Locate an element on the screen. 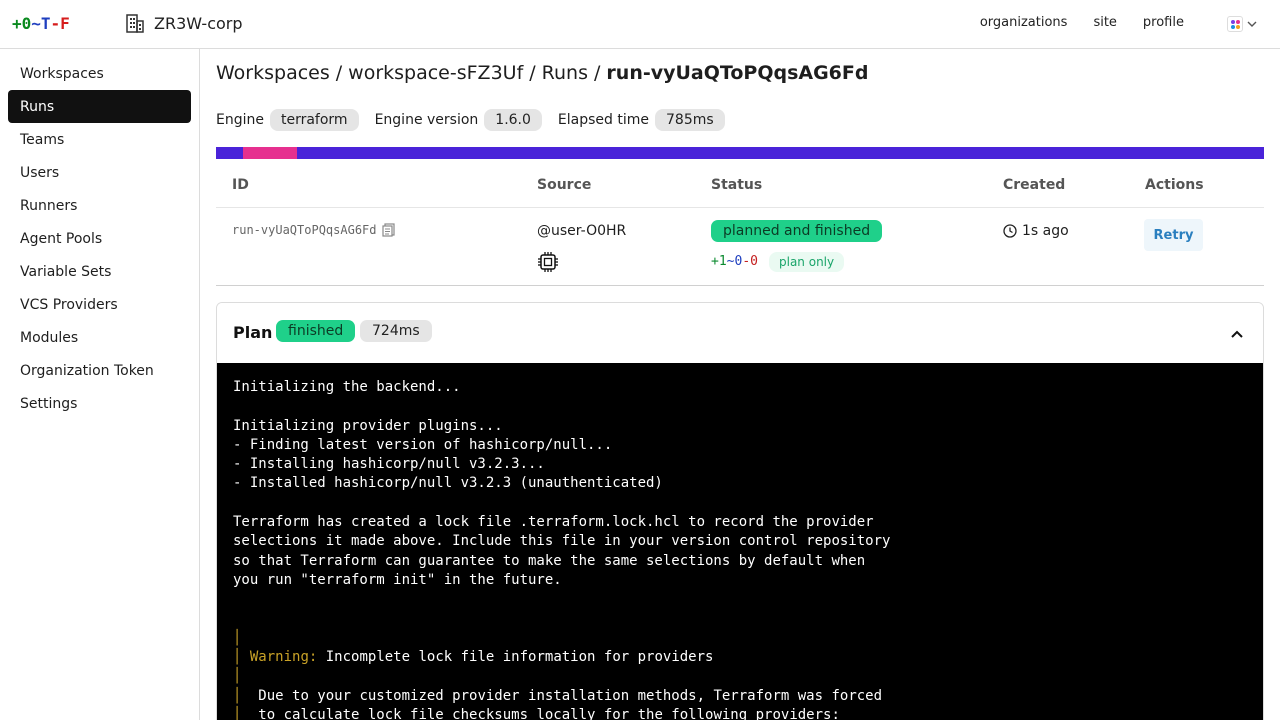 The width and height of the screenshot is (1280, 720). clock-icon is located at coordinates (1010, 231).